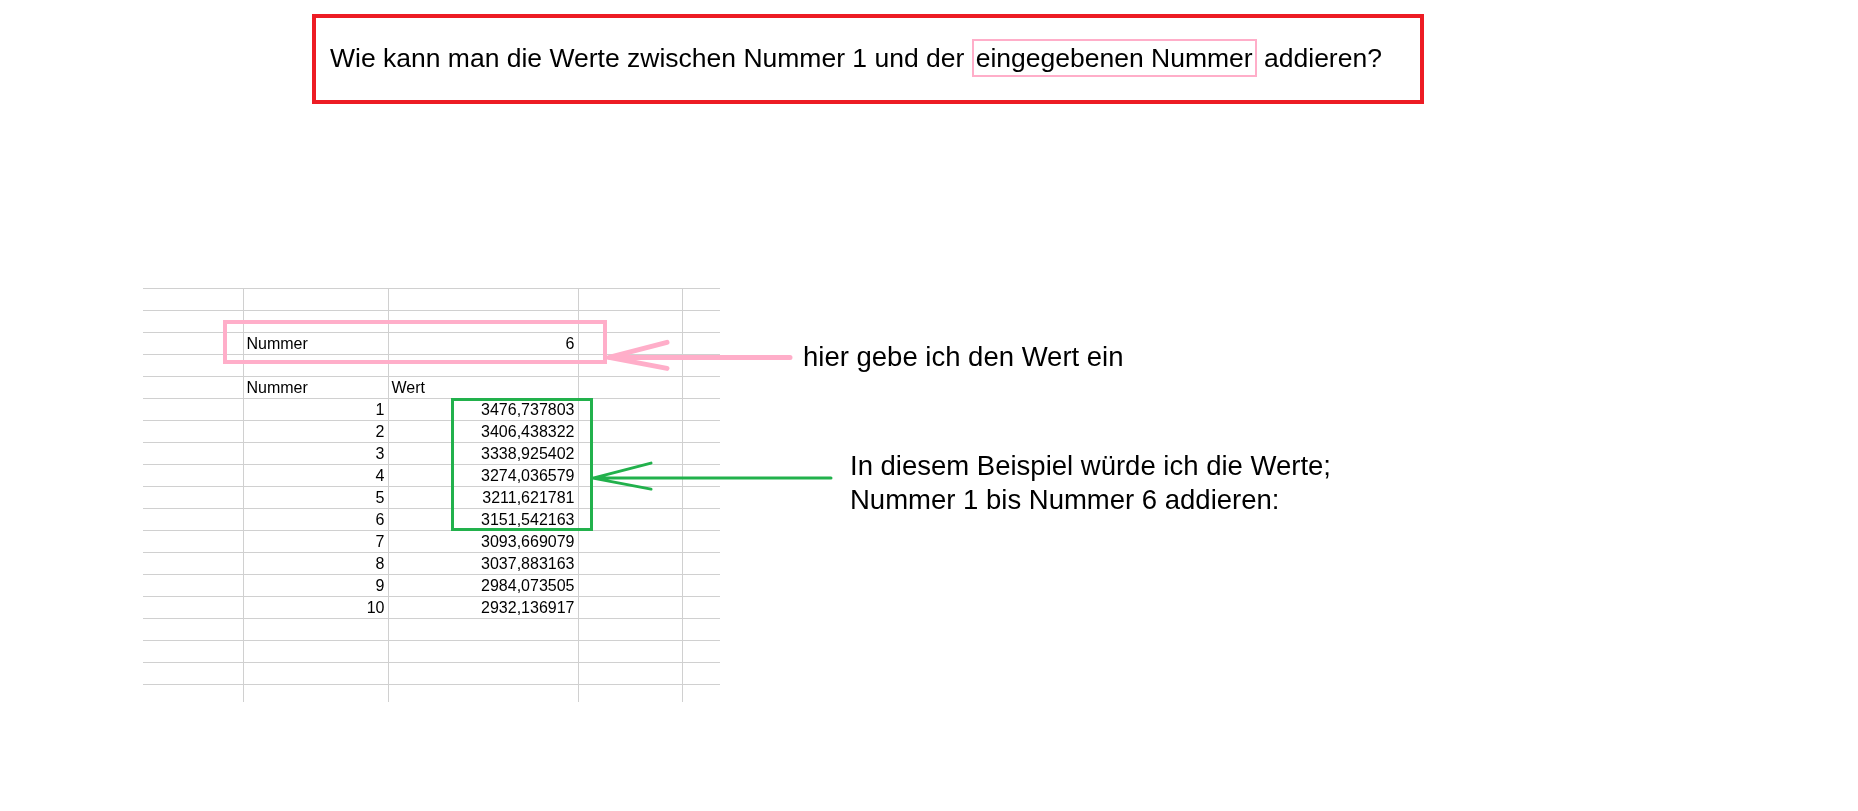 Image resolution: width=1858 pixels, height=811 pixels. What do you see at coordinates (315, 585) in the screenshot?
I see `table-cell: 9` at bounding box center [315, 585].